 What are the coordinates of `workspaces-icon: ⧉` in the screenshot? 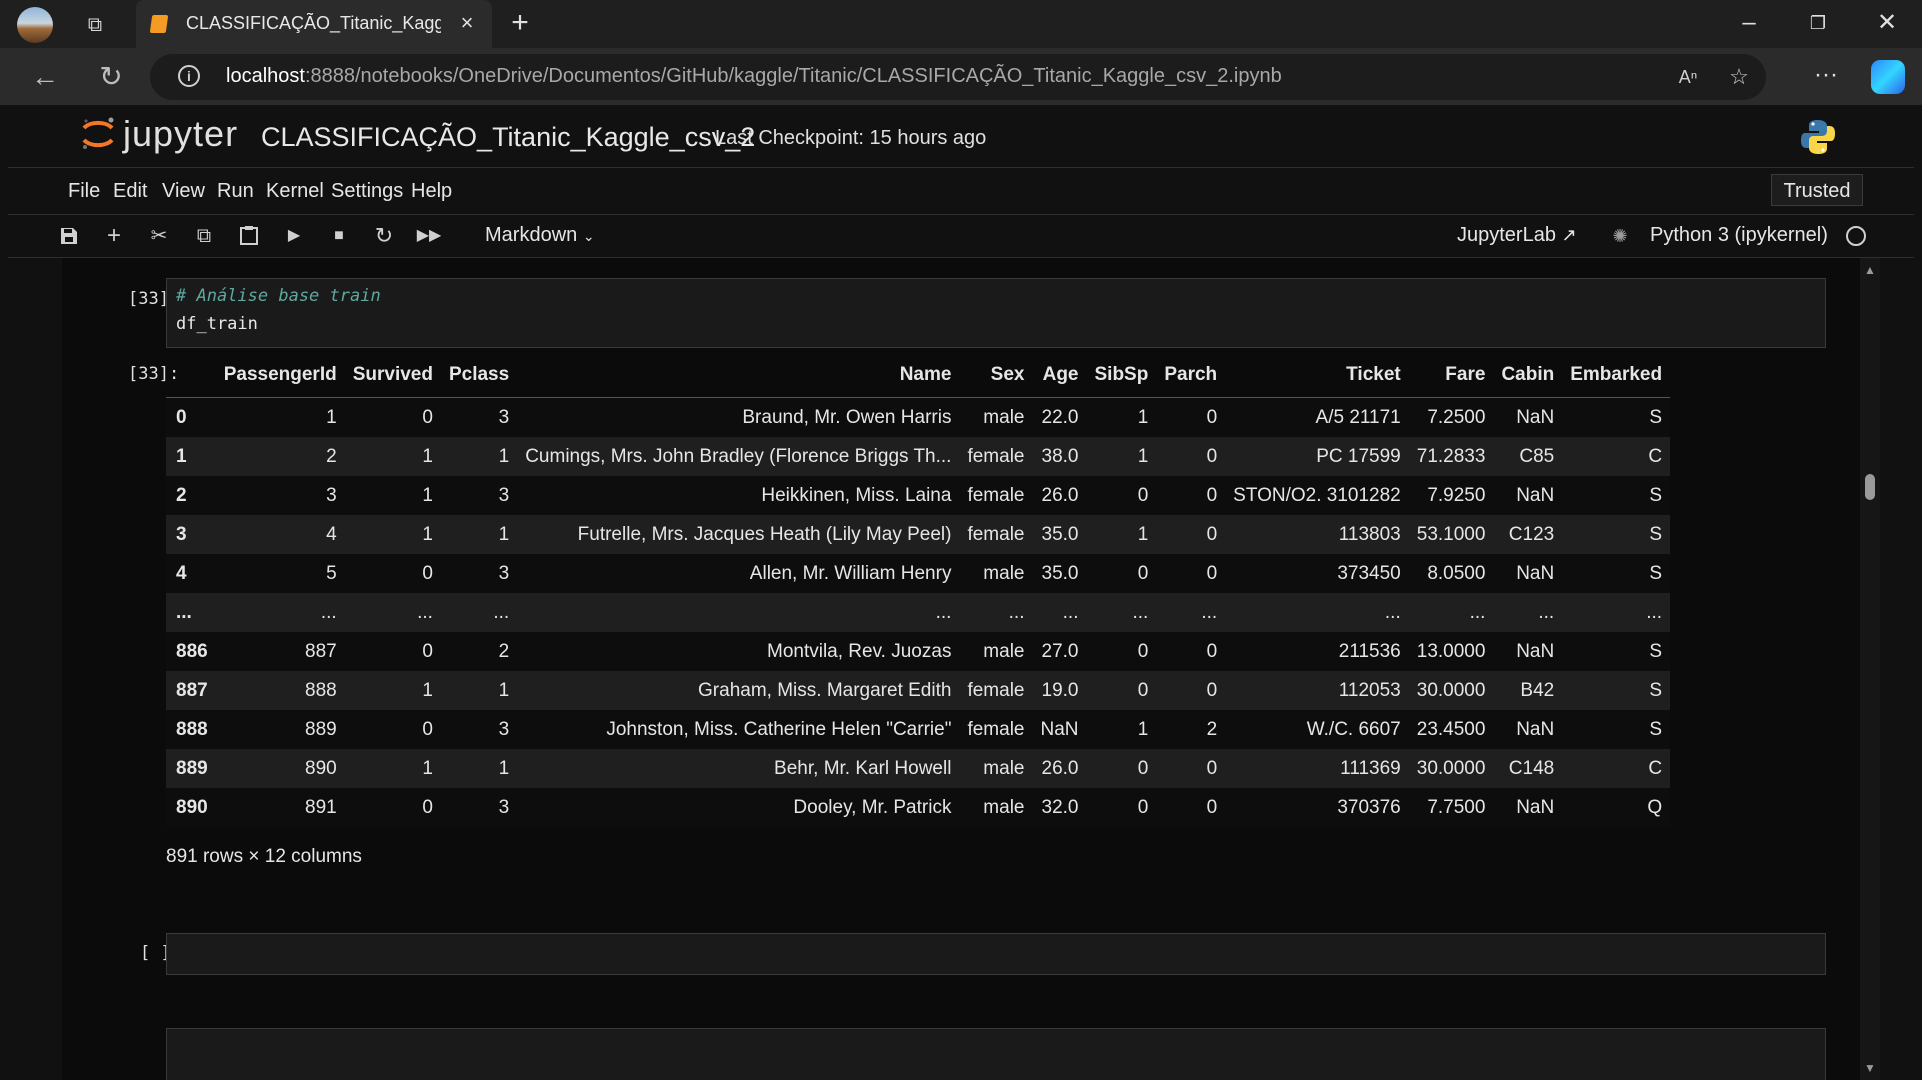 It's located at (95, 25).